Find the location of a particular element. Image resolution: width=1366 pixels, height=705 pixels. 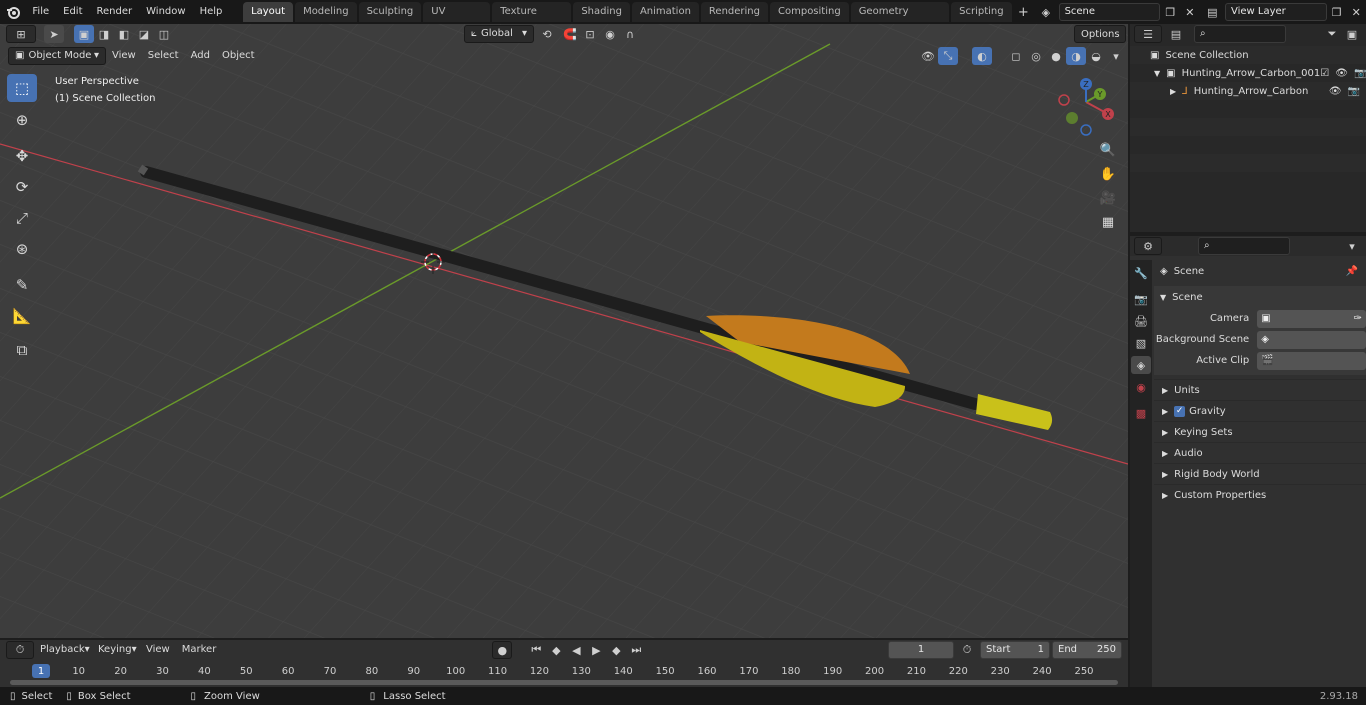

menu-help: Help is located at coordinates (211, 12).